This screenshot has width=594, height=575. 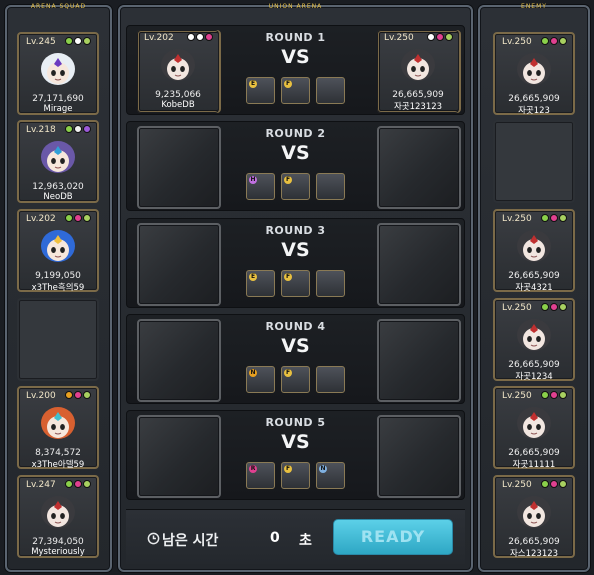 I want to click on enemy-card: Lv.250 26,665,909 자스123123, so click(x=534, y=517).